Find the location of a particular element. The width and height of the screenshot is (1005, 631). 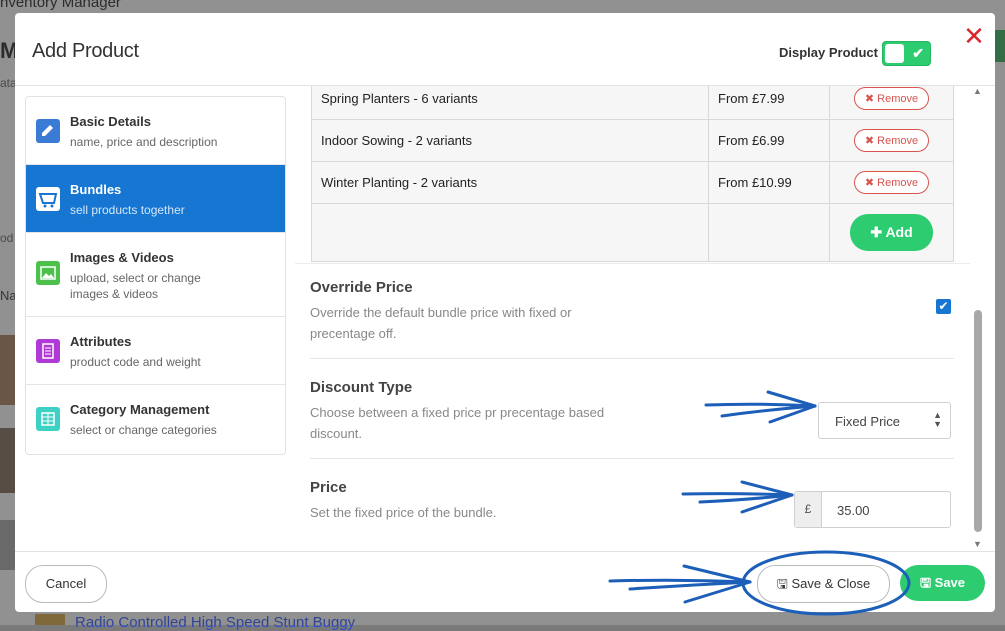

price-input-group: £ 35.00 is located at coordinates (872, 509).